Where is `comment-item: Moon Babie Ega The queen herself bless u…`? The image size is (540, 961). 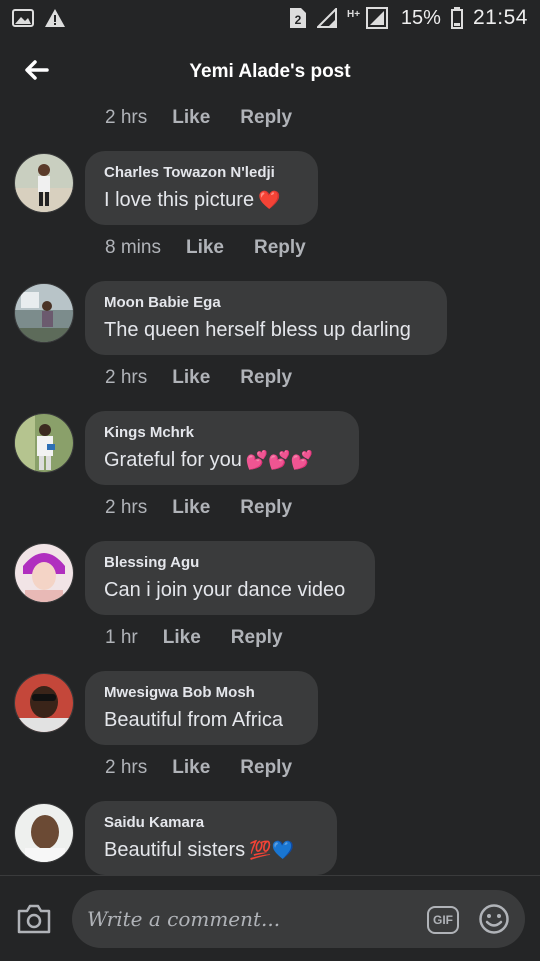 comment-item: Moon Babie Ega The queen herself bless u… is located at coordinates (270, 318).